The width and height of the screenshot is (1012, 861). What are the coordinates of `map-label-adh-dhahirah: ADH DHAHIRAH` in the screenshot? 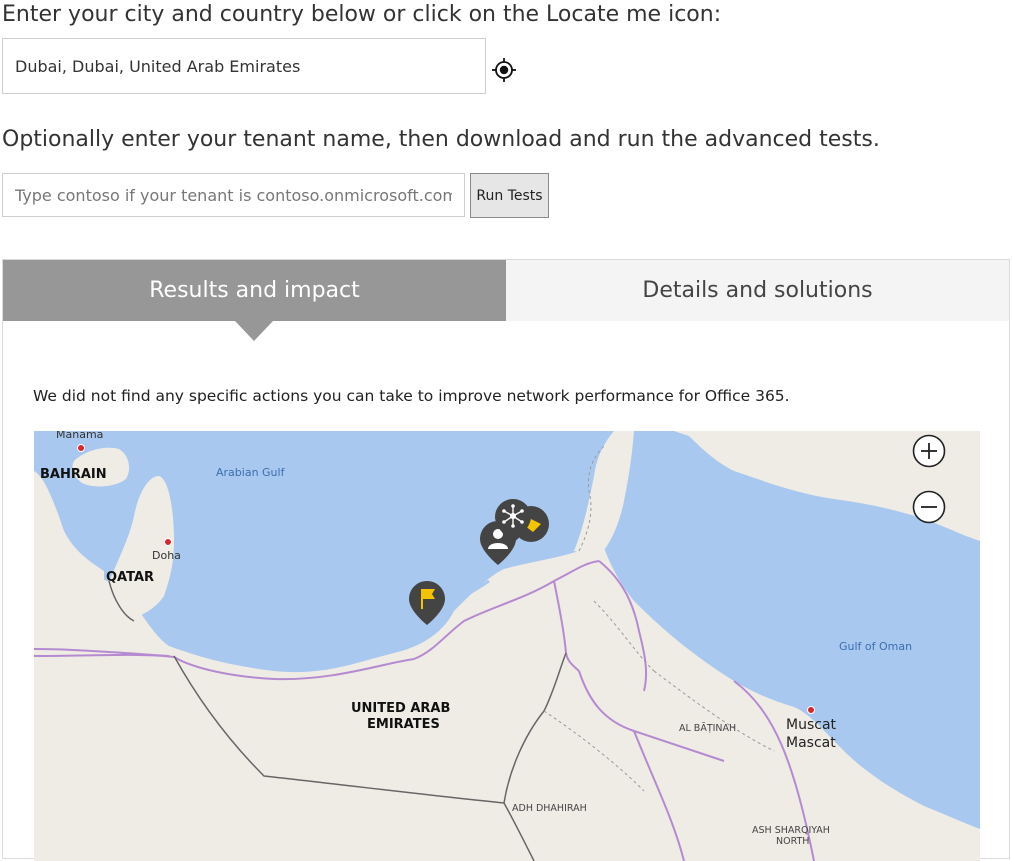 It's located at (549, 808).